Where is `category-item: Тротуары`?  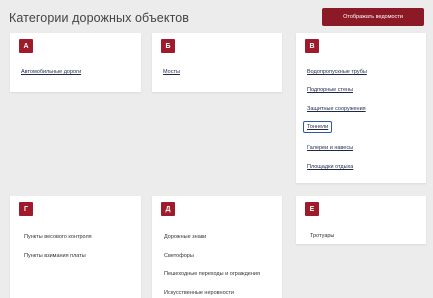 category-item: Тротуары is located at coordinates (322, 236).